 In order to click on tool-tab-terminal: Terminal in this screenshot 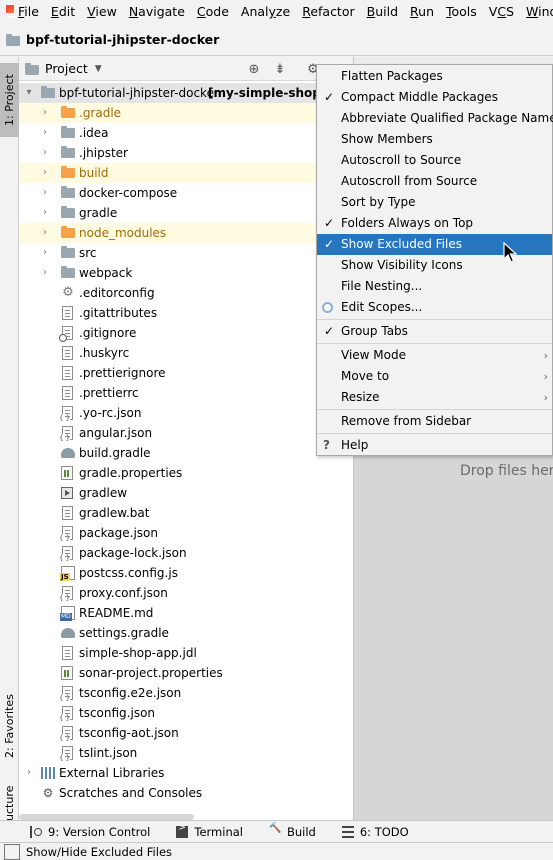, I will do `click(209, 831)`.